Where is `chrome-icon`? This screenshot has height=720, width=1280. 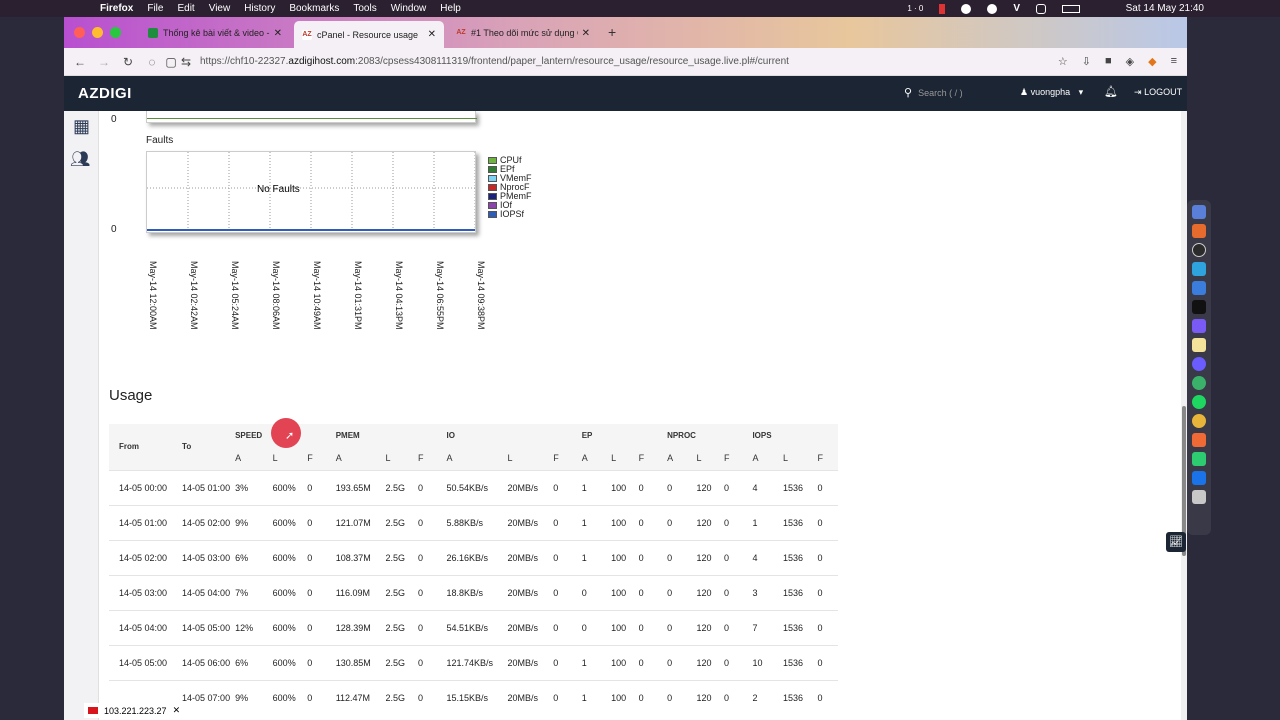
chrome-icon is located at coordinates (1199, 421).